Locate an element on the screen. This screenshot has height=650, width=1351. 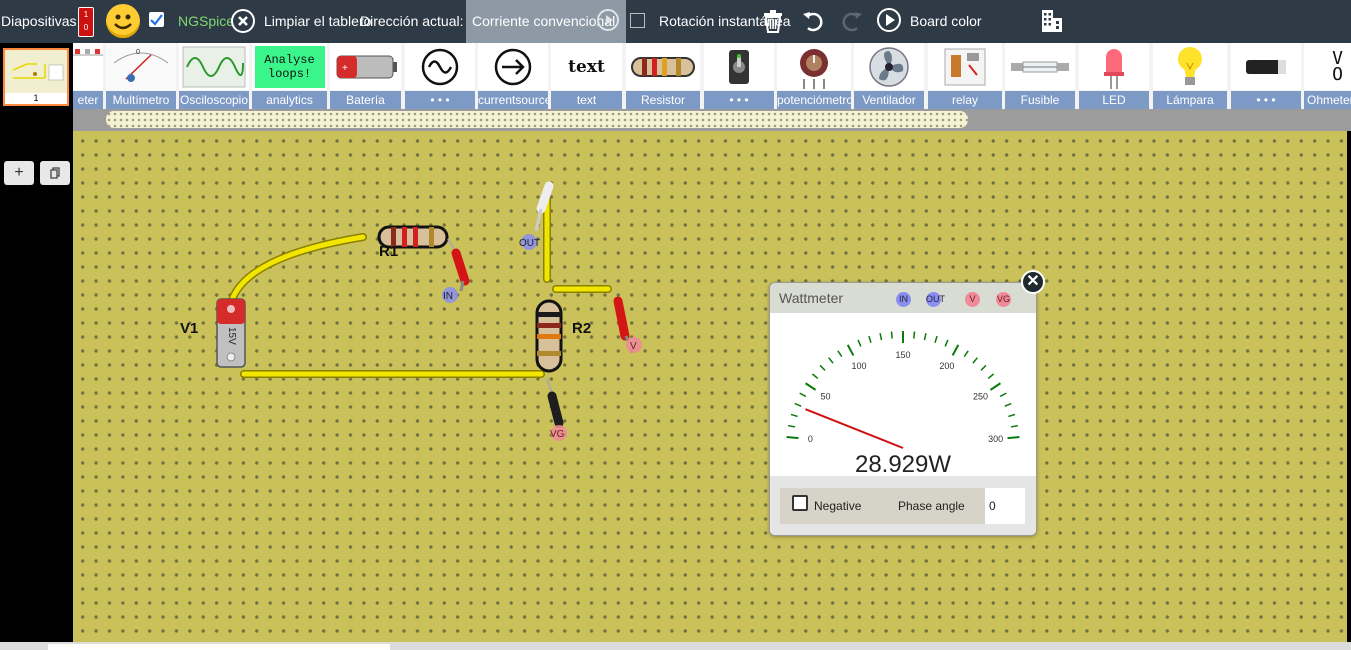
wattmeter-reading: 28.929W is located at coordinates (903, 464).